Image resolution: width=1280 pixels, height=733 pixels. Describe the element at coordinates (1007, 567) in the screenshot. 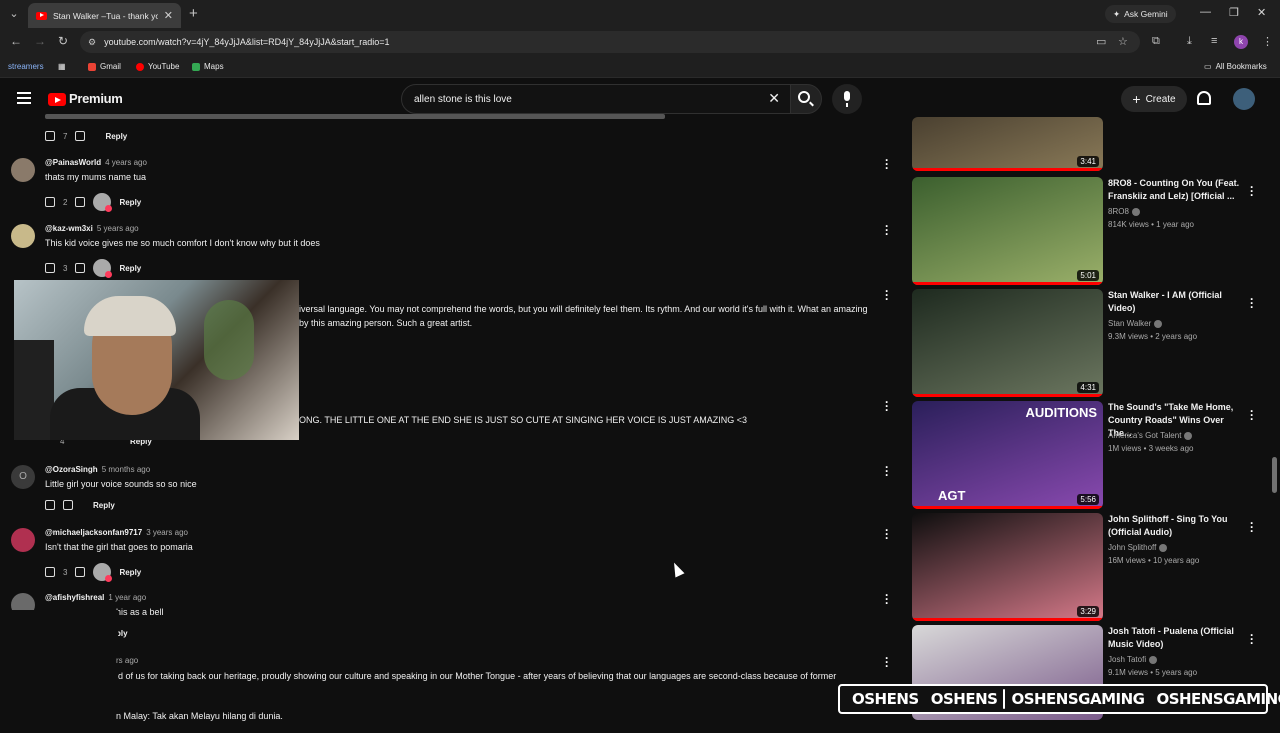

I see `video-thumbnail: 3:29` at that location.